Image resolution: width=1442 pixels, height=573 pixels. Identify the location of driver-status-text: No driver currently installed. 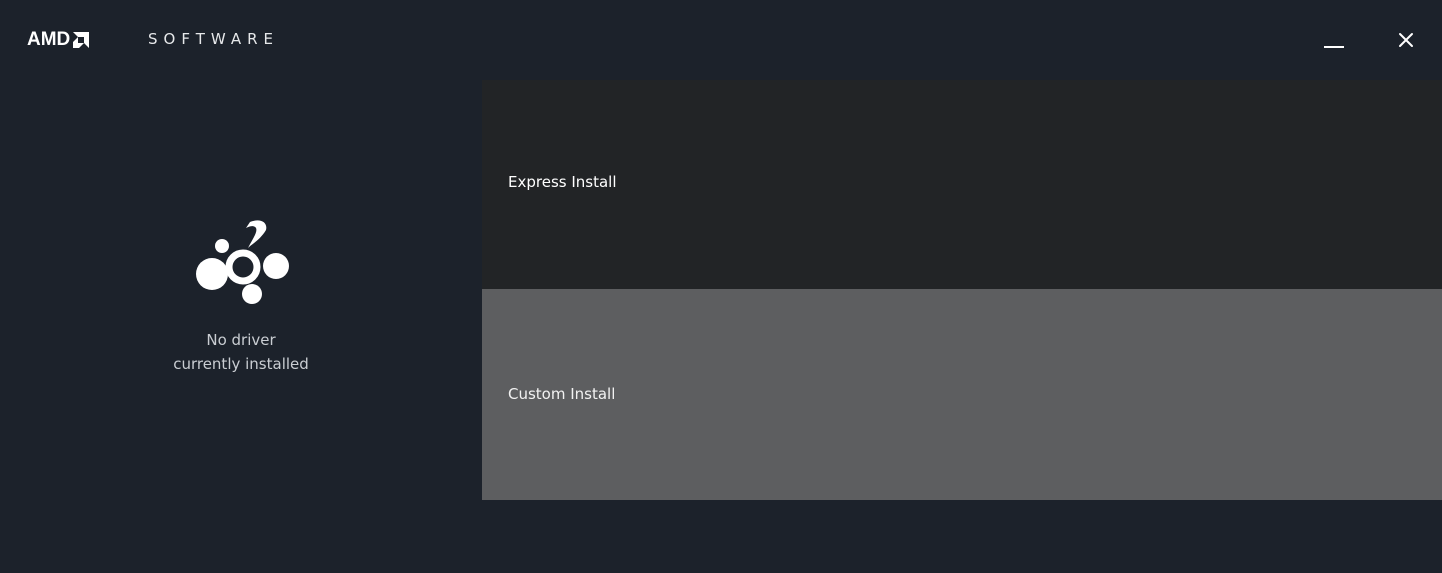
(241, 352).